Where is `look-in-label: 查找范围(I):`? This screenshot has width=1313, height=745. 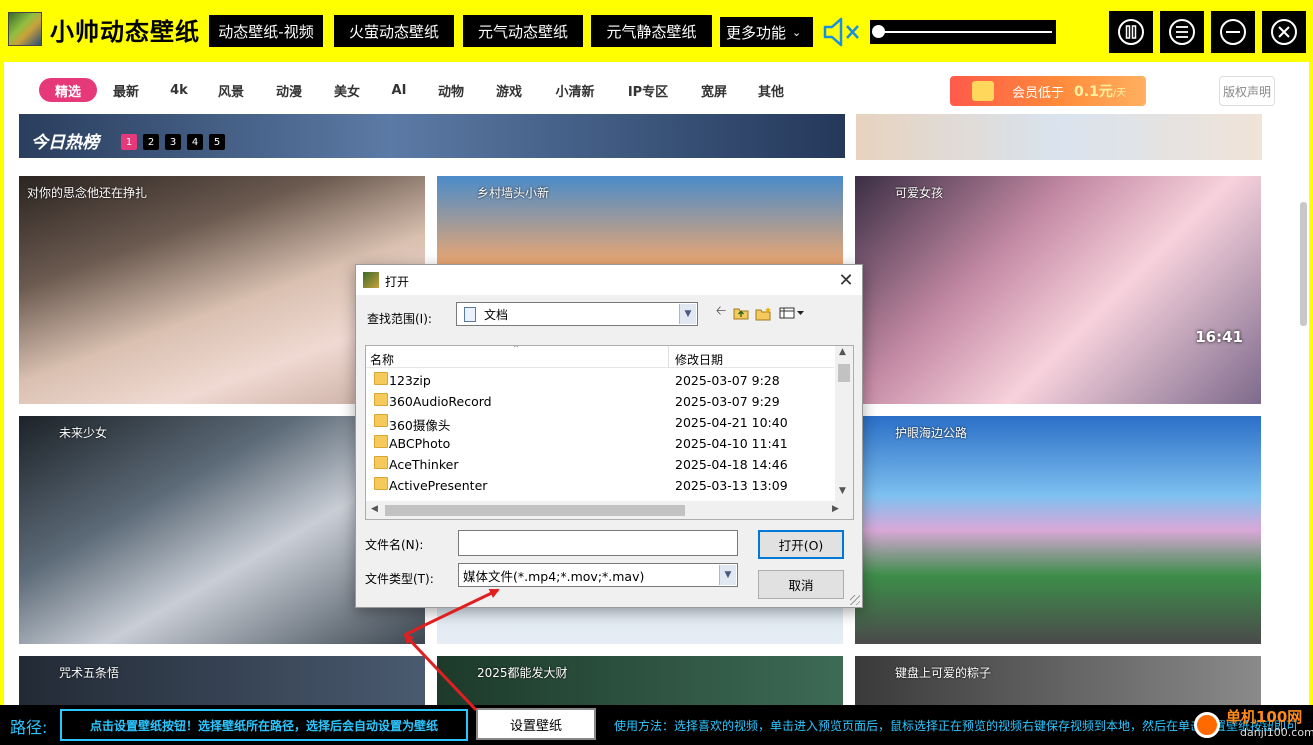
look-in-label: 查找范围(I): is located at coordinates (399, 319).